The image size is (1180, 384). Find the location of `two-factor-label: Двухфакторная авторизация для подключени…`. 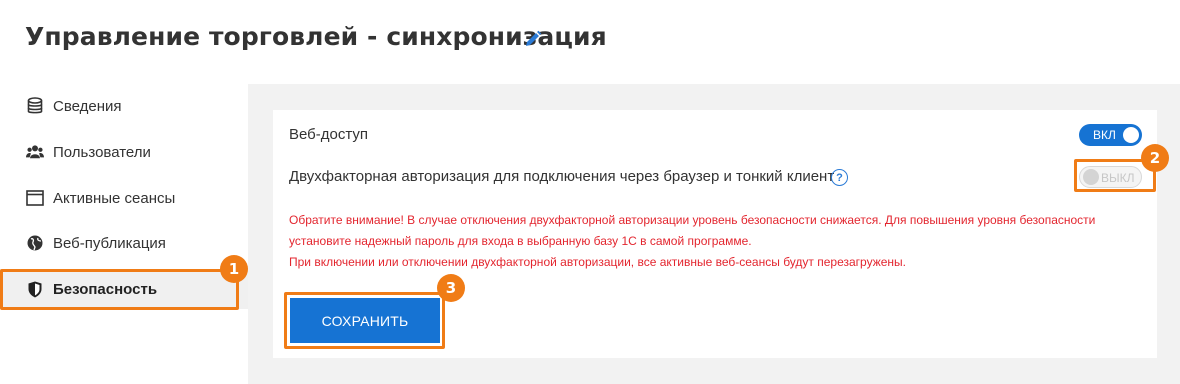

two-factor-label: Двухфакторная авторизация для подключени… is located at coordinates (562, 176).